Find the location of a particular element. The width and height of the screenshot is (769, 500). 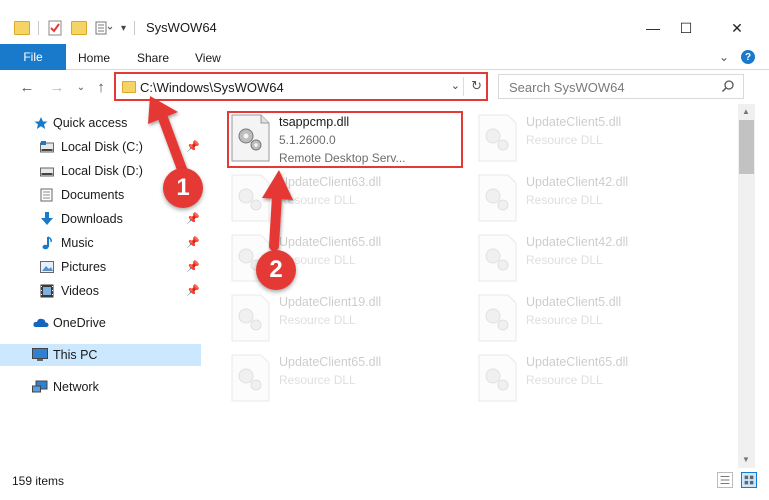

step-2-badge: 2 is located at coordinates (276, 270).